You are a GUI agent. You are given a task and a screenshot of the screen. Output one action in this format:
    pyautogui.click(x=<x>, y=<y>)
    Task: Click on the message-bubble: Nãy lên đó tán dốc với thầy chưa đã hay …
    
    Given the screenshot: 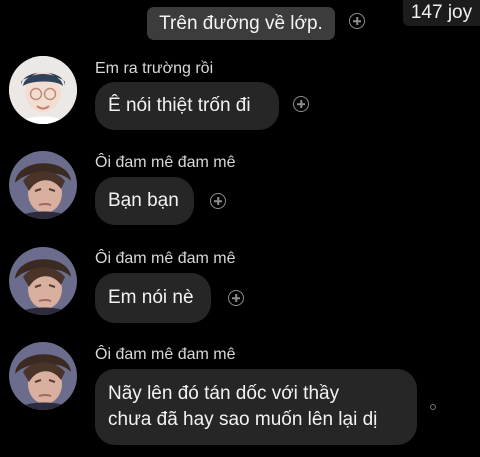 What is the action you would take?
    pyautogui.click(x=256, y=407)
    